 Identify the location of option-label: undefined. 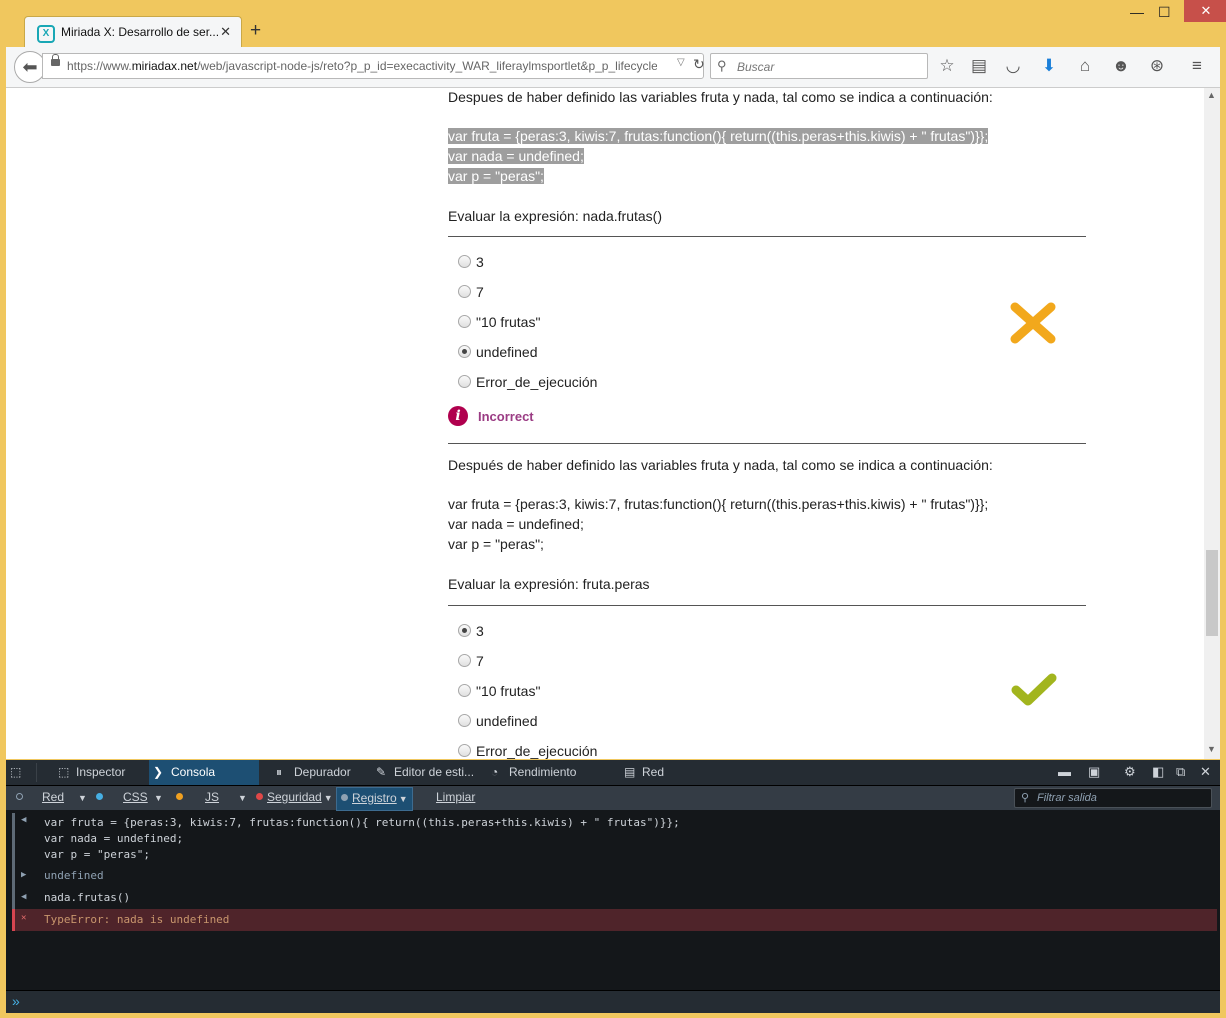
(507, 352).